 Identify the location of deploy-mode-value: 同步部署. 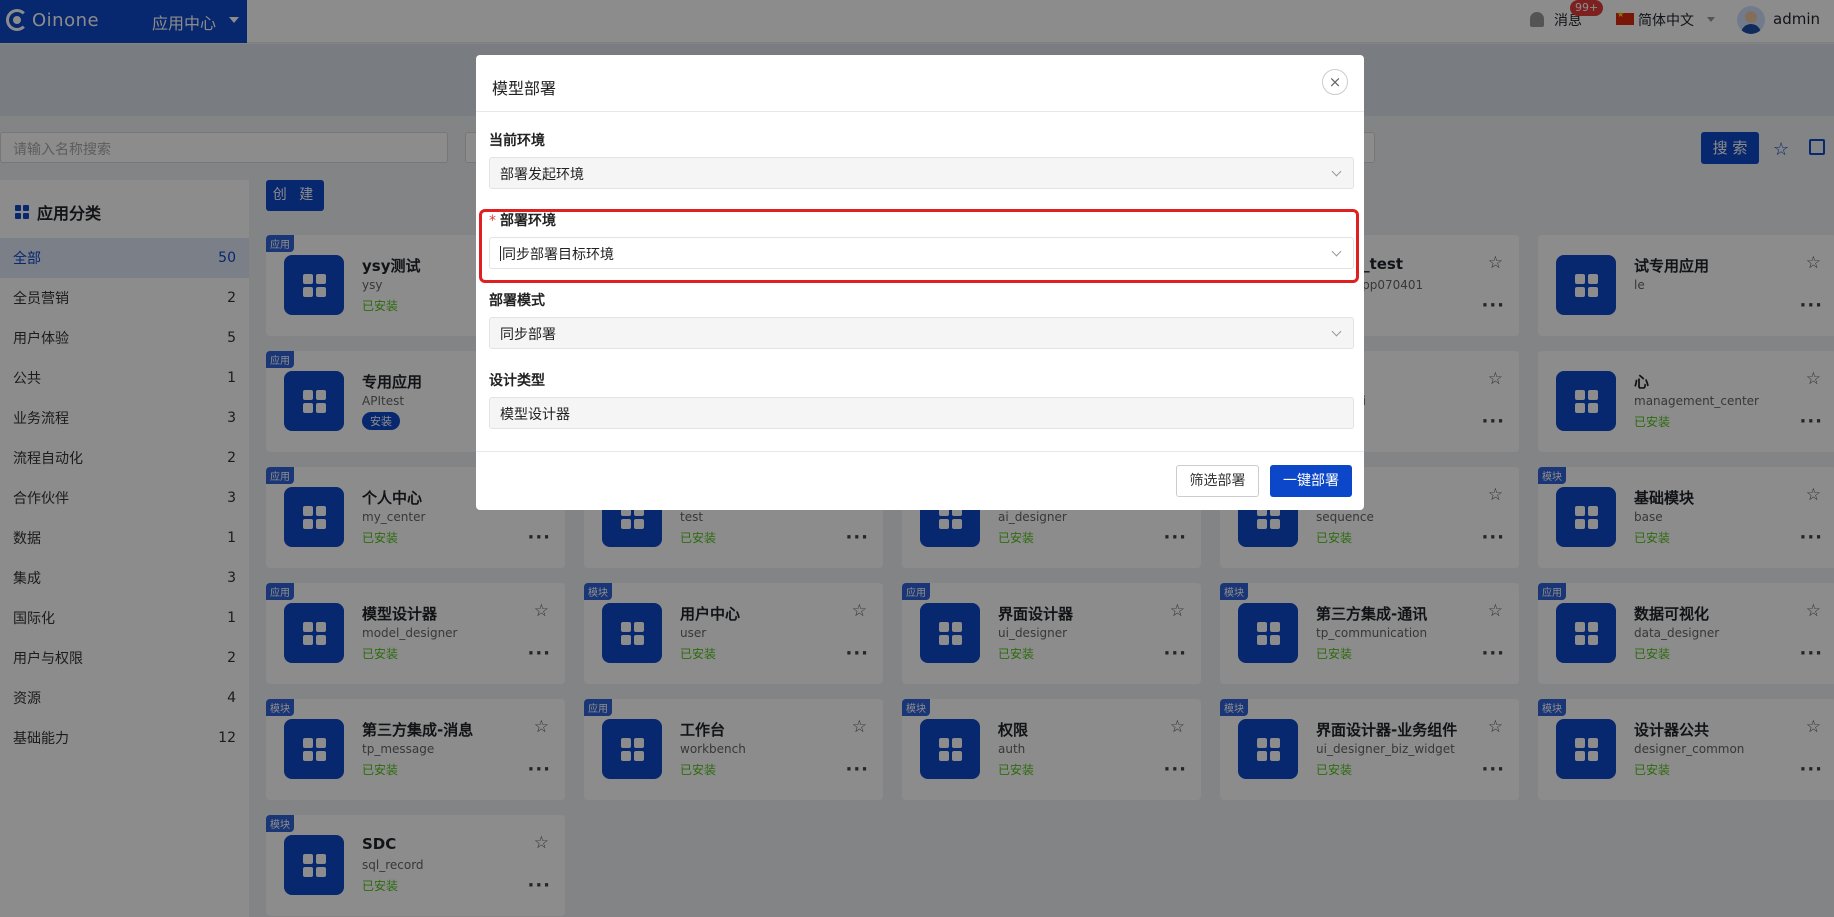
(528, 335).